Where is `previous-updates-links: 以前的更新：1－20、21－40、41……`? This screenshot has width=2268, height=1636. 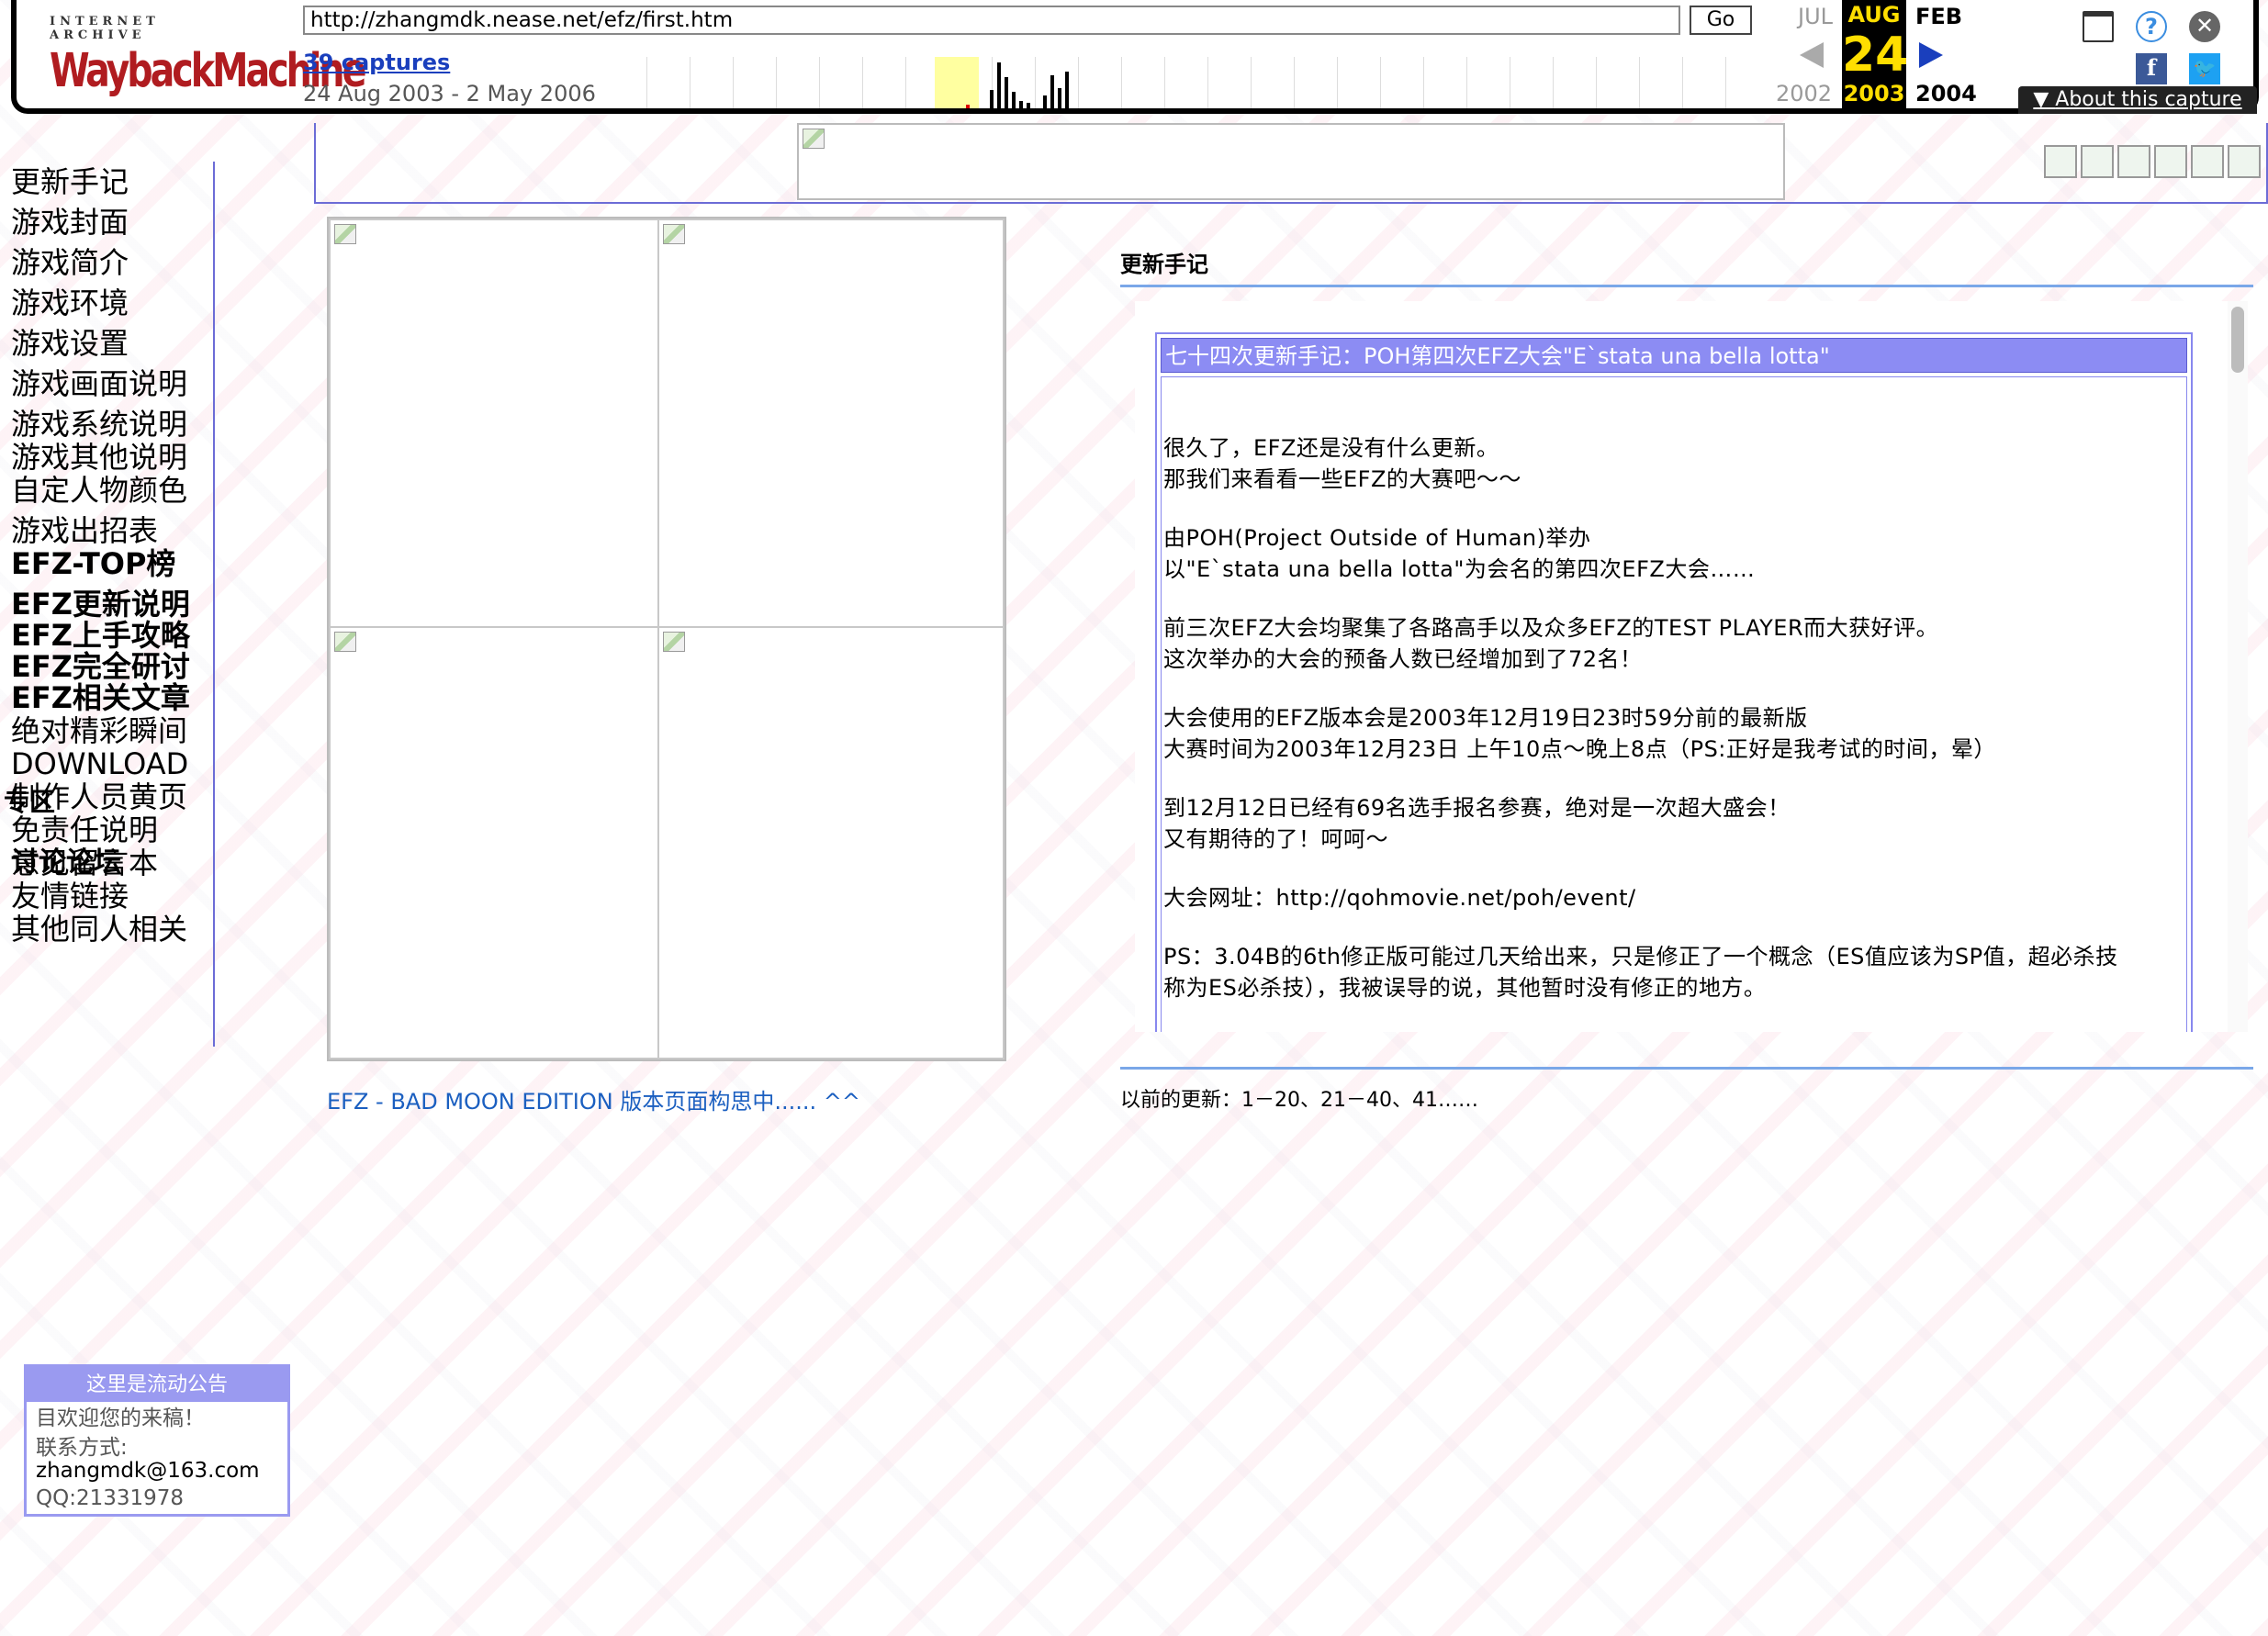
previous-updates-links: 以前的更新：1－20、21－40、41…… is located at coordinates (1299, 1098).